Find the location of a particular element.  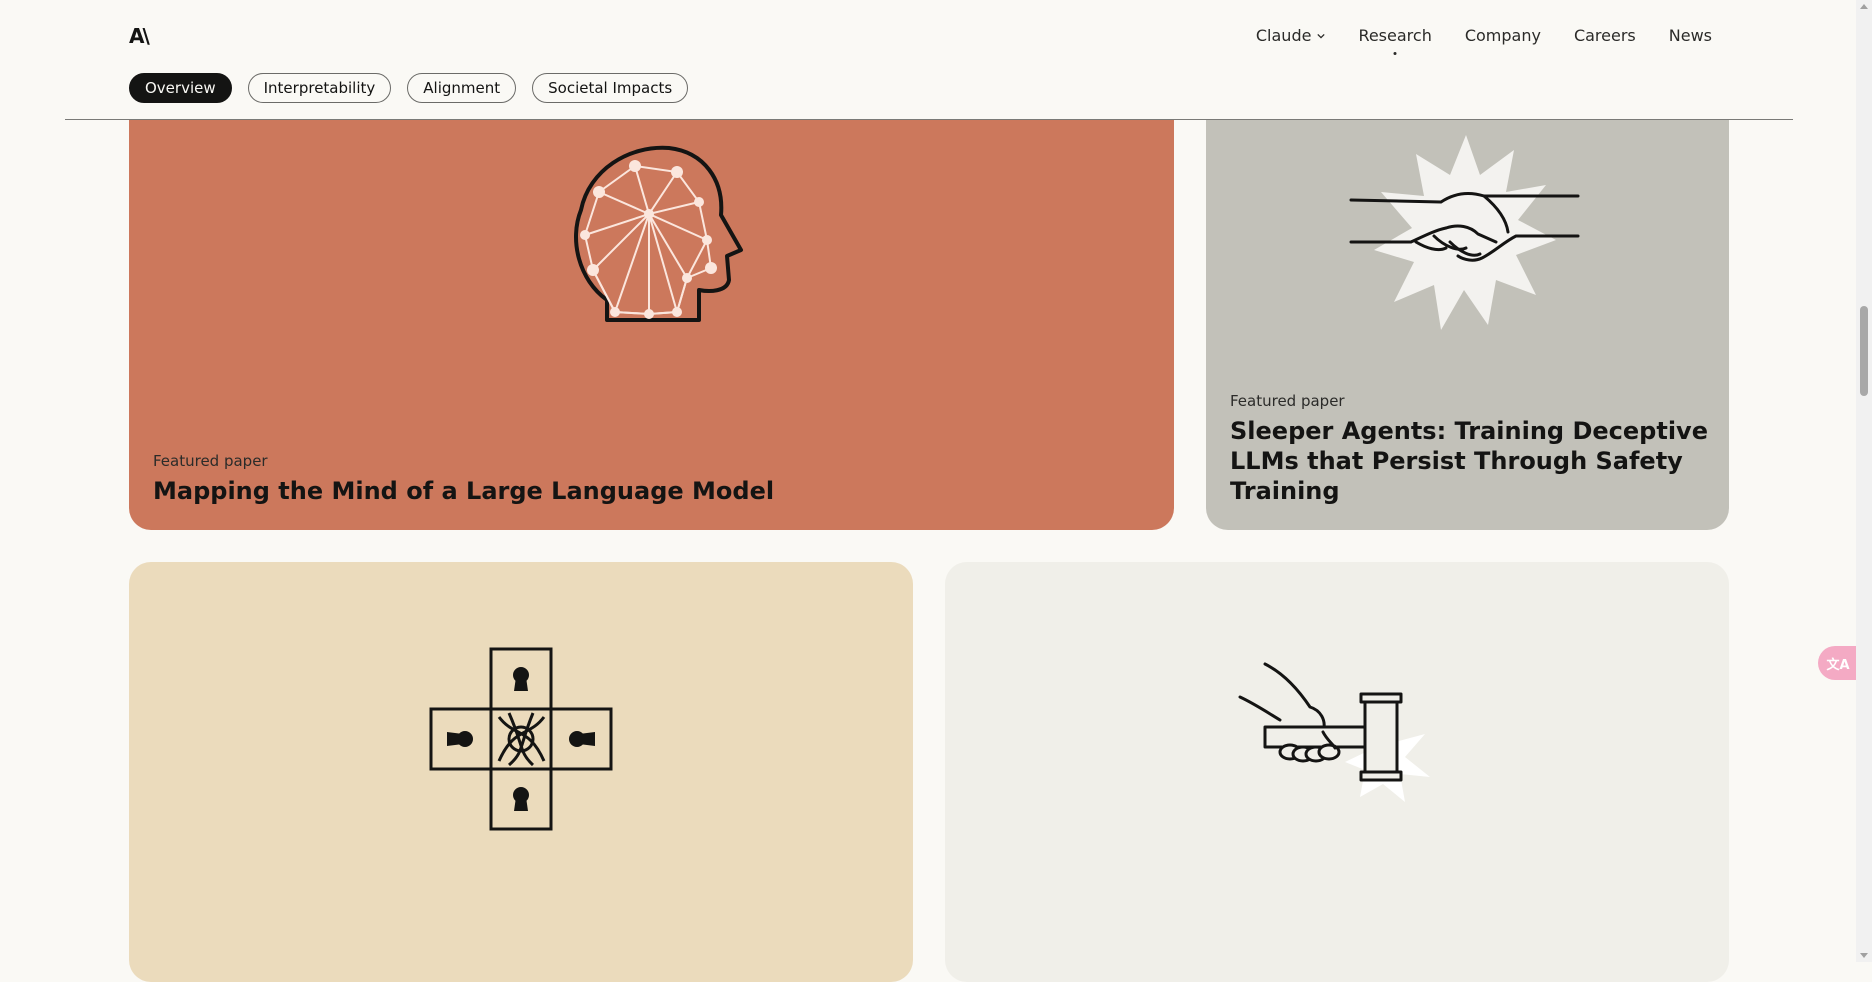

gavel-hand-icon is located at coordinates (1334, 732).